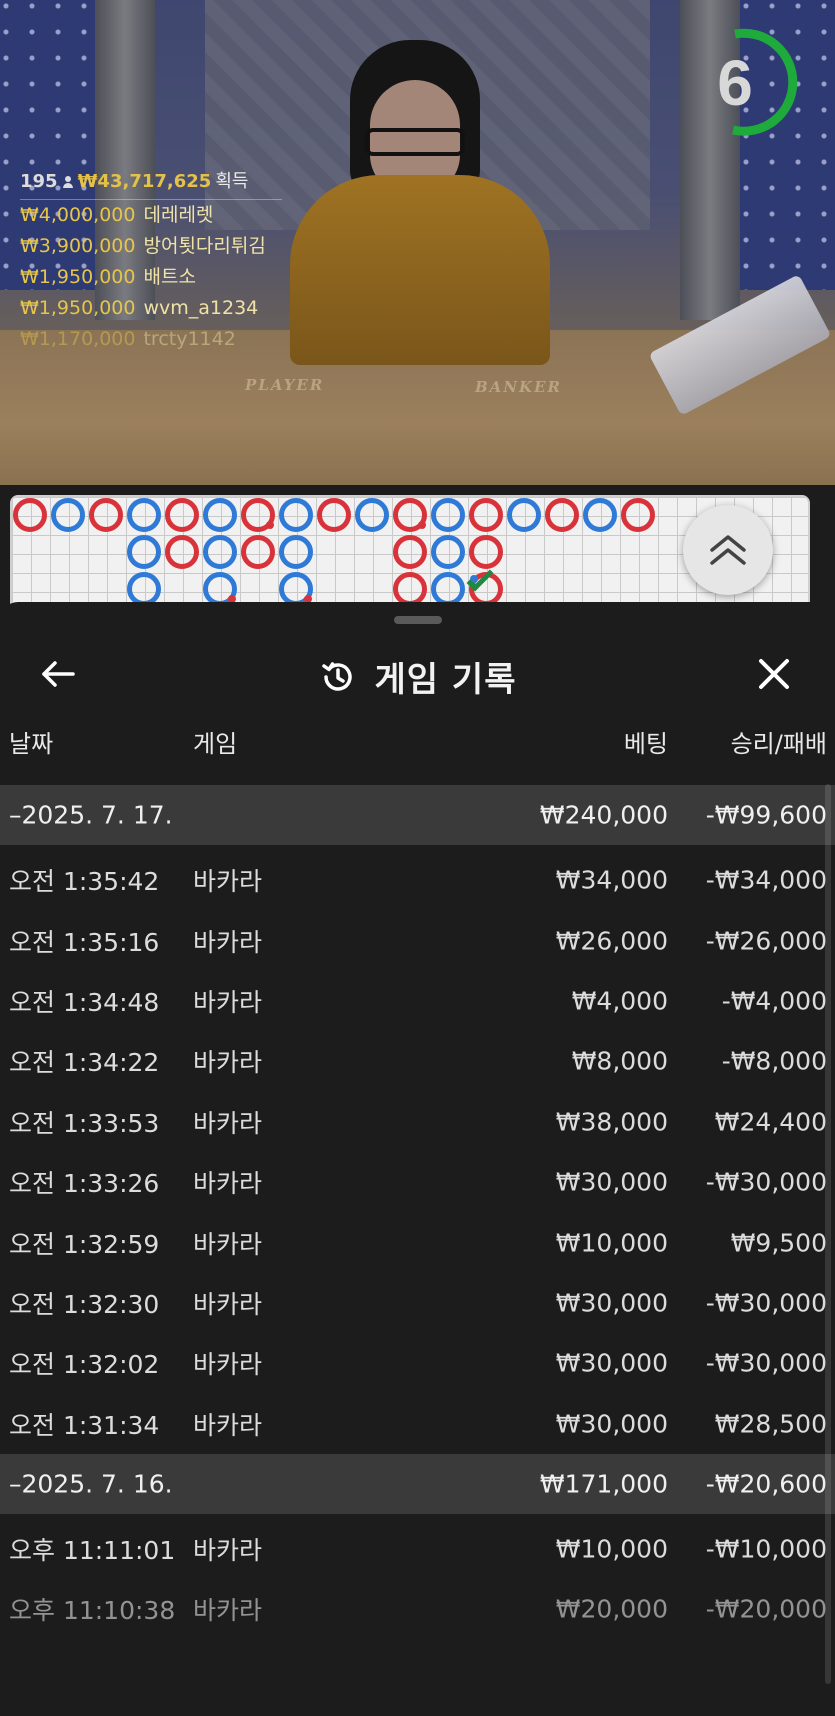 Image resolution: width=835 pixels, height=1716 pixels. Describe the element at coordinates (151, 215) in the screenshot. I see `winner-row: ₩4,000,000 데레레렛` at that location.